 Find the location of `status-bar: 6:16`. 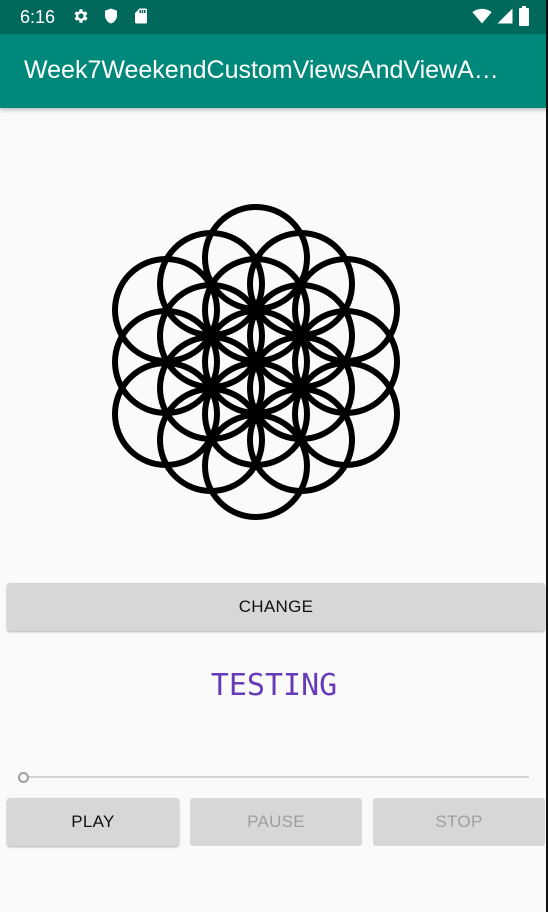

status-bar: 6:16 is located at coordinates (274, 17).